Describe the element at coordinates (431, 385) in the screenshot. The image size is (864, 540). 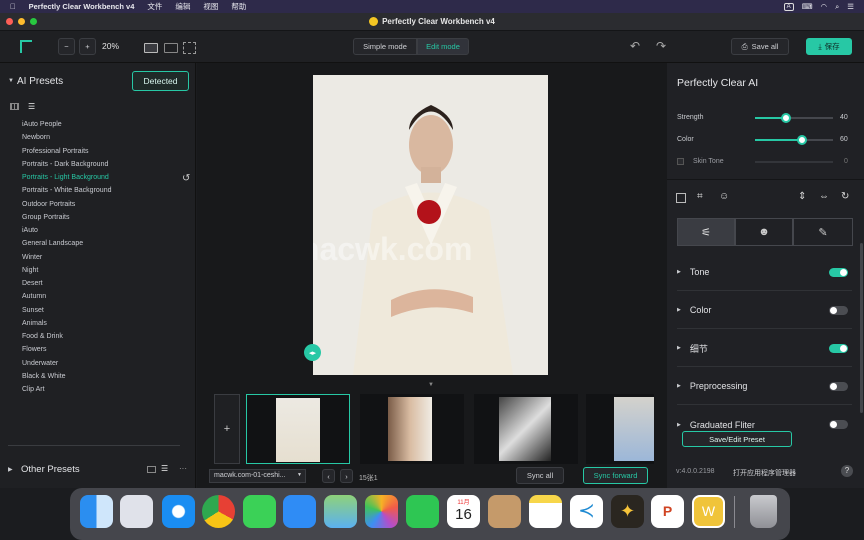
I see `filmstrip-toggle-icon: ▼` at that location.